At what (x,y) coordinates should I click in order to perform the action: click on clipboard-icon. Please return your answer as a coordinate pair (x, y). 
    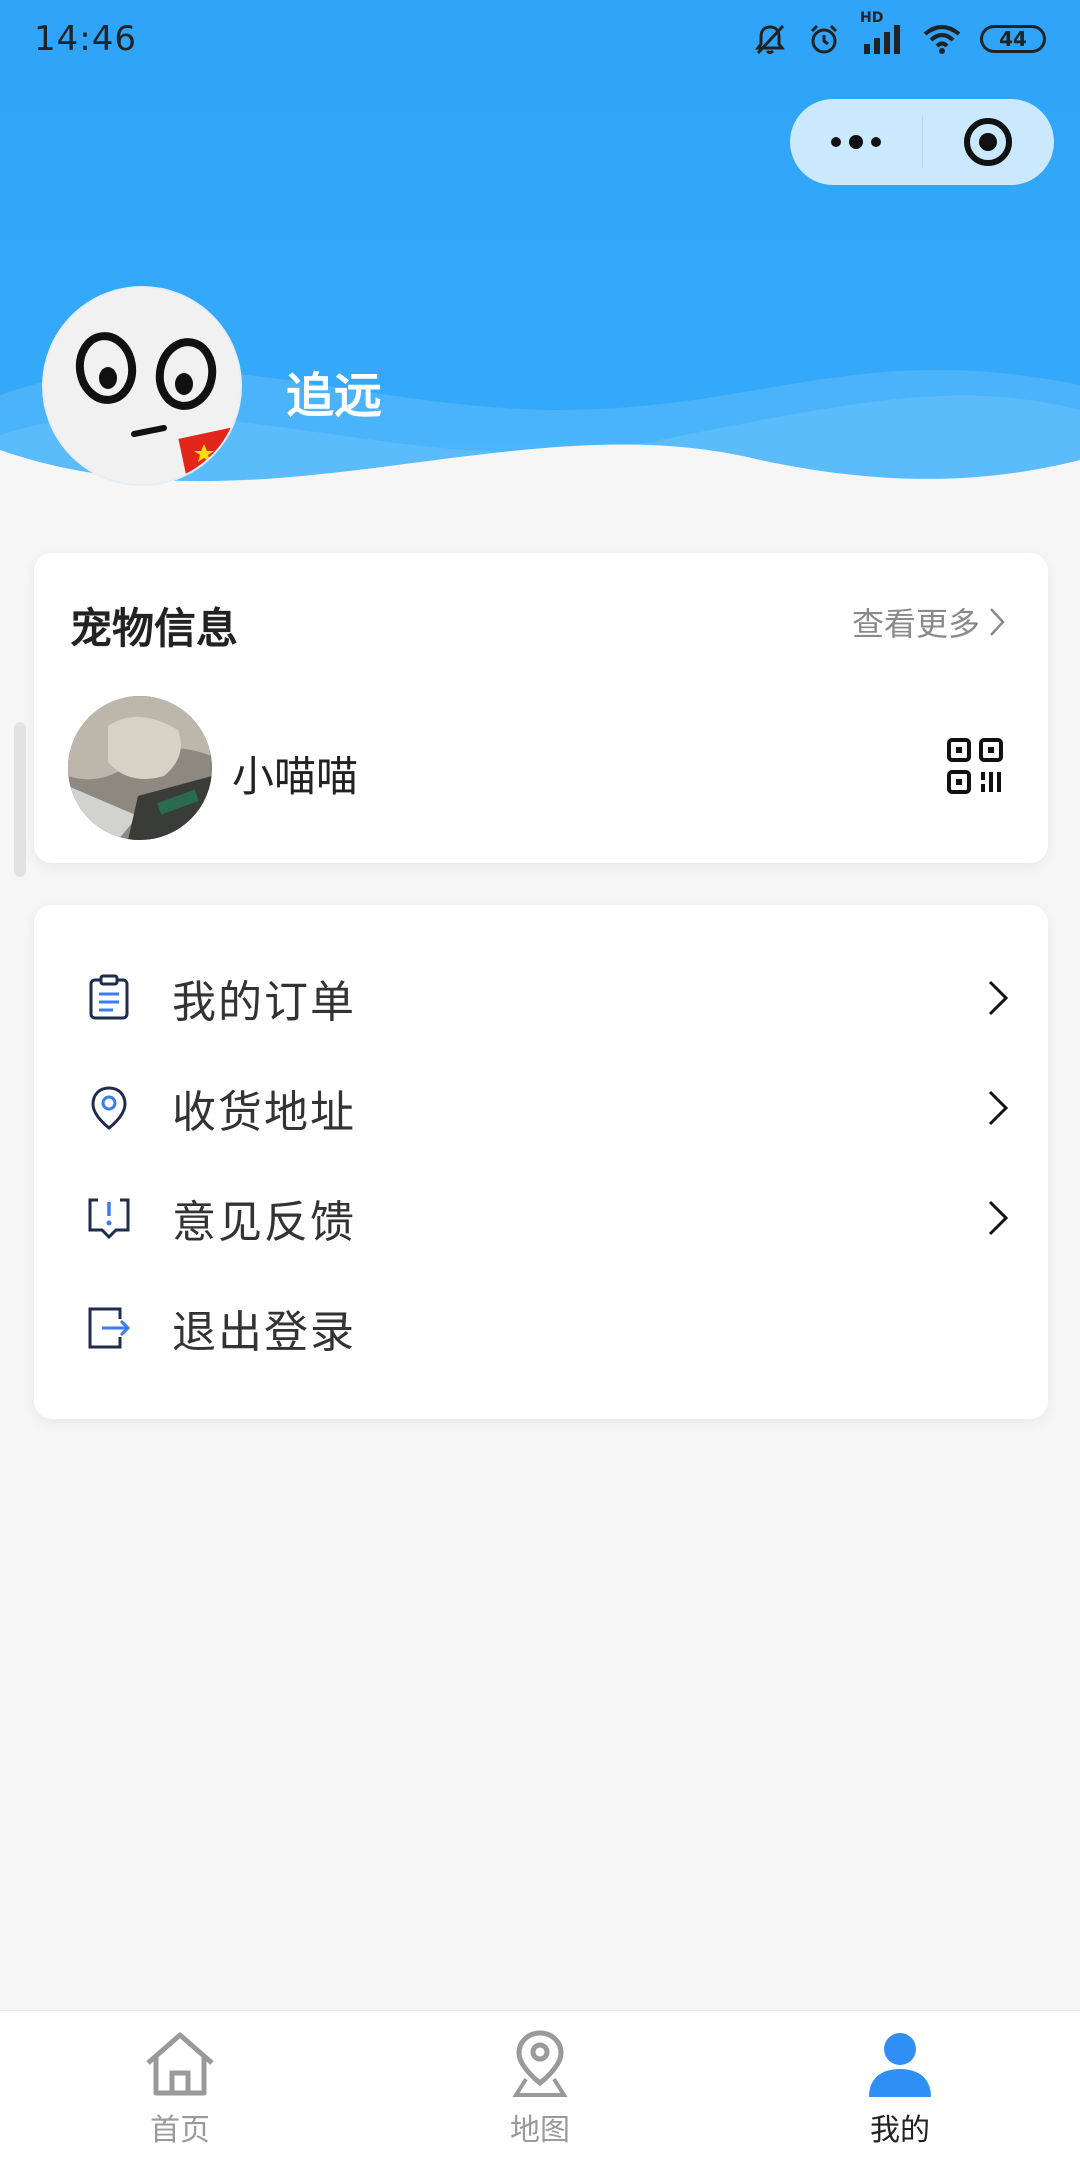
    Looking at the image, I should click on (109, 997).